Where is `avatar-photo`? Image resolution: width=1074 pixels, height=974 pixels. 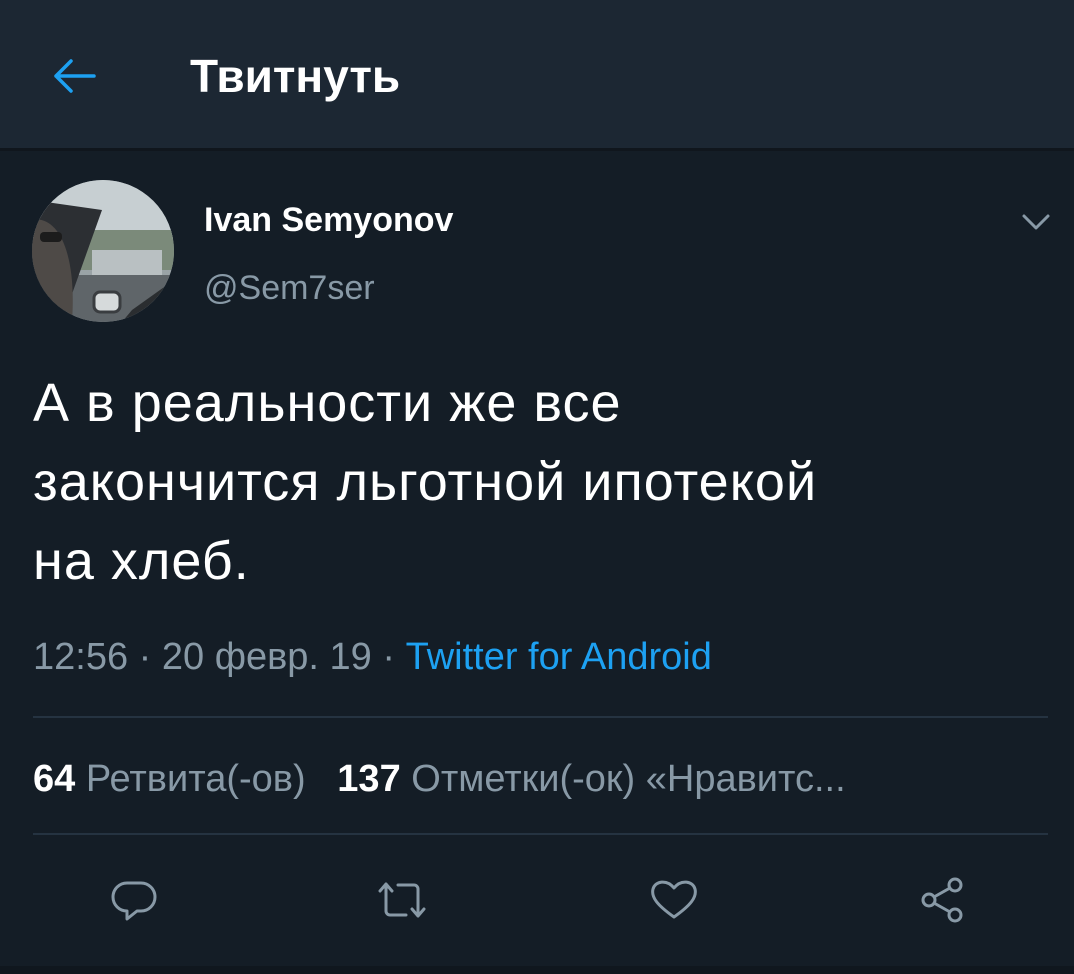 avatar-photo is located at coordinates (103, 251).